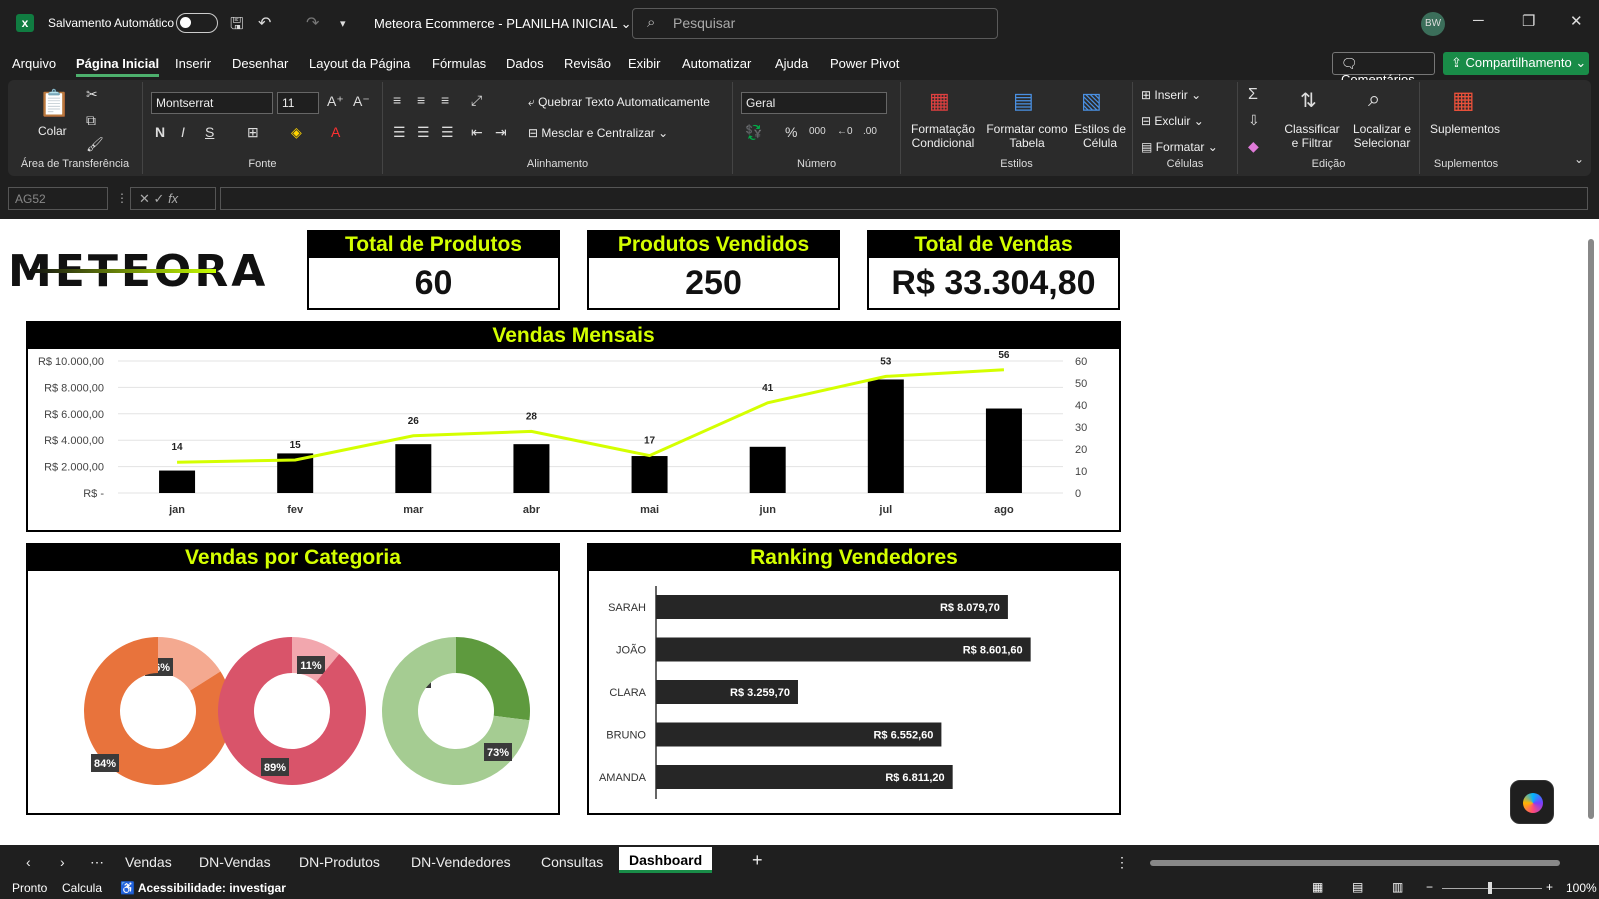 The height and width of the screenshot is (899, 1599). I want to click on percent-icon: %, so click(791, 132).